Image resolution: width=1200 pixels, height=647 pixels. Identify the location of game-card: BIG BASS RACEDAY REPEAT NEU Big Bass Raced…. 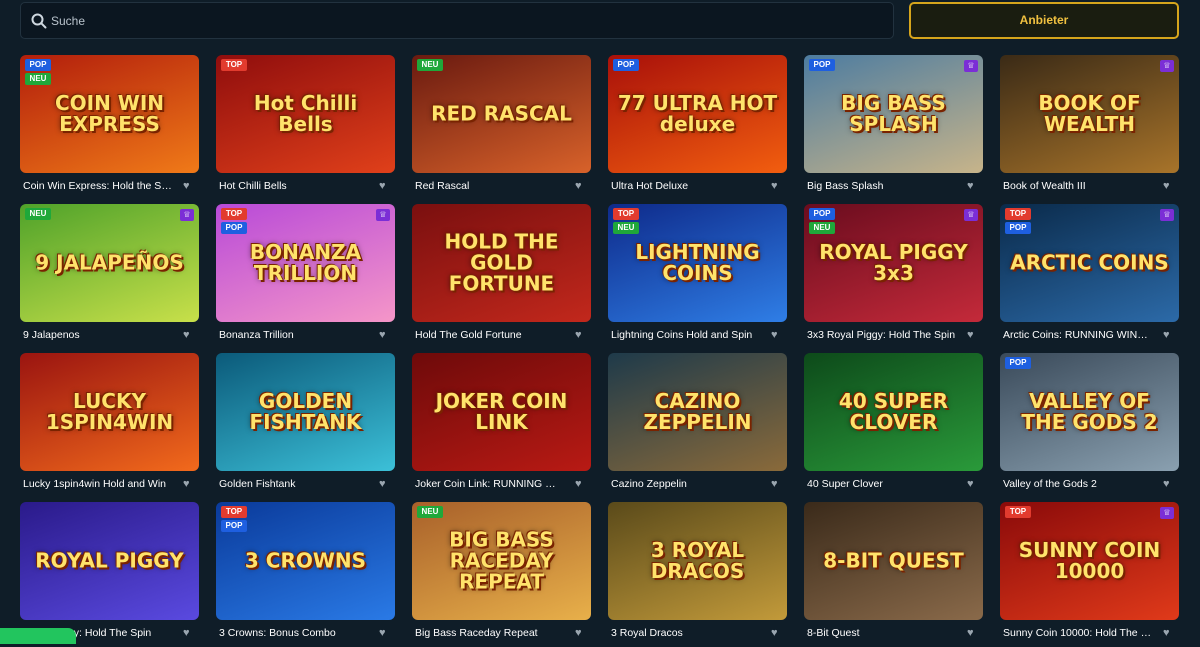
(501, 574).